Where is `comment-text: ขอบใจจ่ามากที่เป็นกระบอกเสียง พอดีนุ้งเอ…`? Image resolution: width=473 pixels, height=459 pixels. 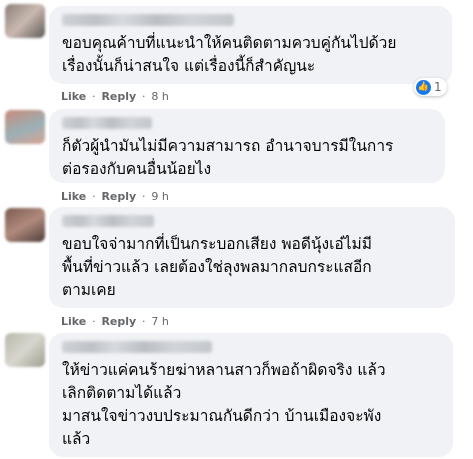
comment-text: ขอบใจจ่ามากที่เป็นกระบอกเสียง พอดีนุ้งเอ… is located at coordinates (217, 267).